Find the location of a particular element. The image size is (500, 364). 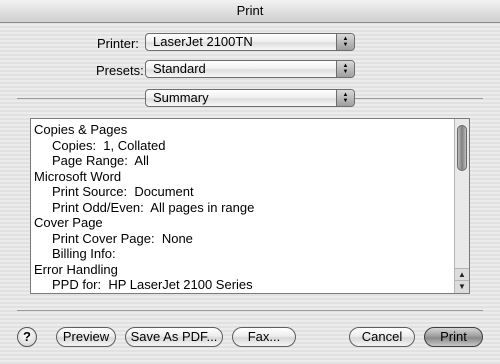

separator-left is located at coordinates (81, 98).